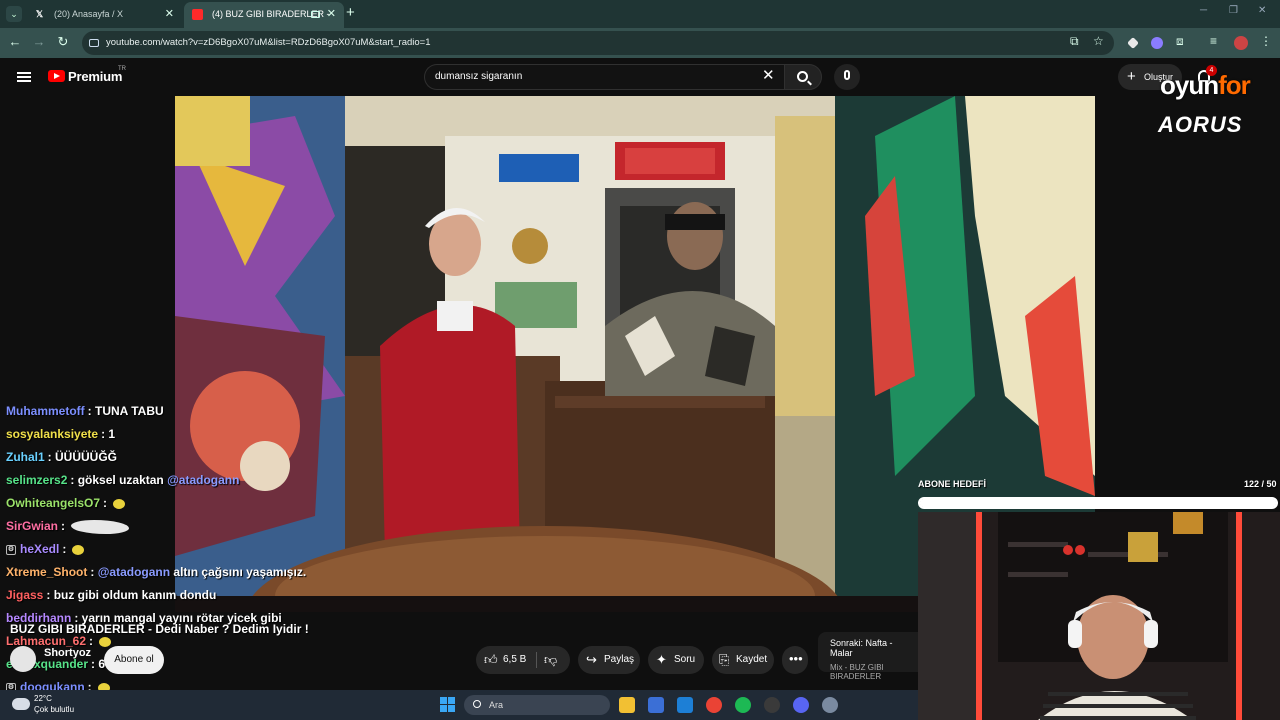  What do you see at coordinates (491, 659) in the screenshot?
I see `thumbs-up-icon: 👍︎` at bounding box center [491, 659].